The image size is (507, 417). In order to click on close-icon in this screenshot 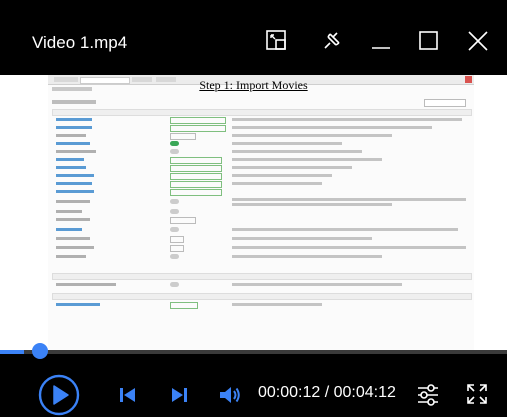, I will do `click(478, 41)`.